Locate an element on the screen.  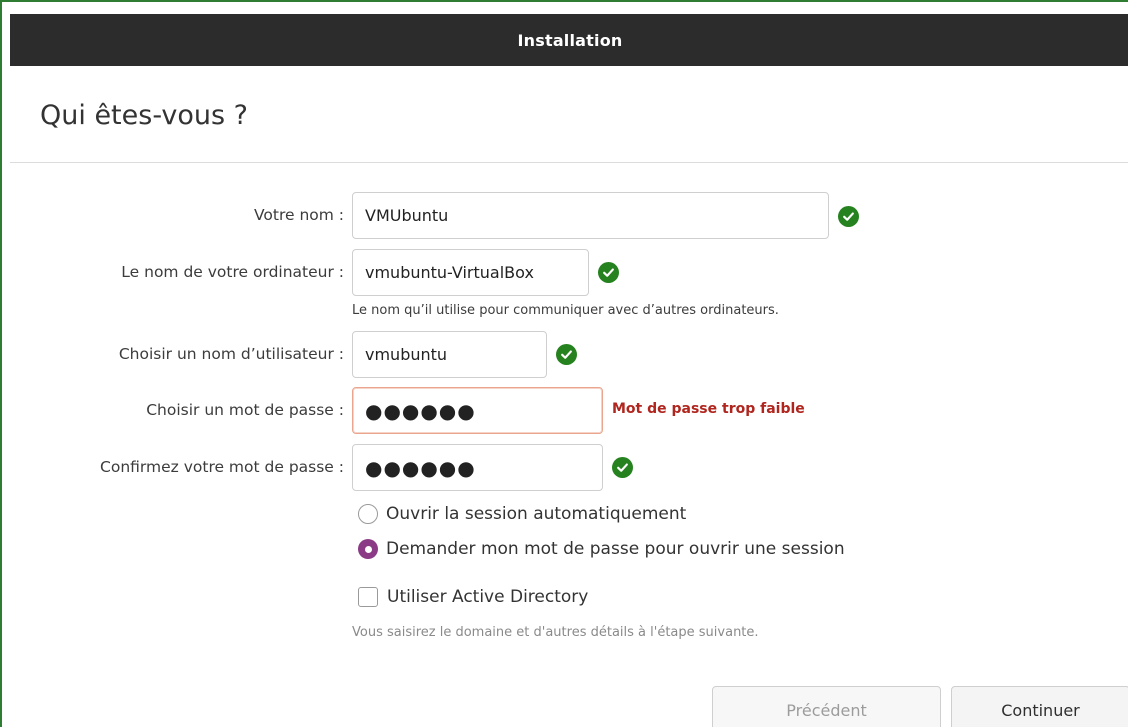
name-label: Votre nom : is located at coordinates (298, 215).